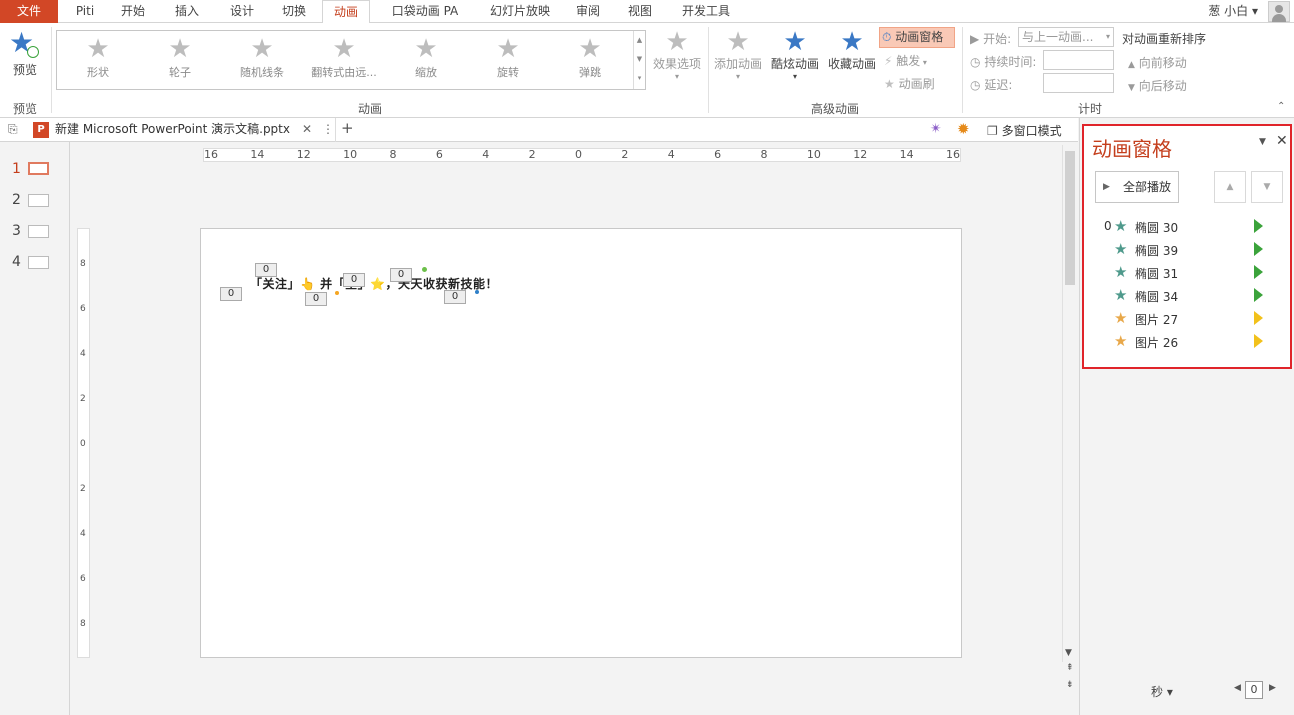 The height and width of the screenshot is (715, 1294). I want to click on favorite-animation-icon: ★, so click(852, 42).